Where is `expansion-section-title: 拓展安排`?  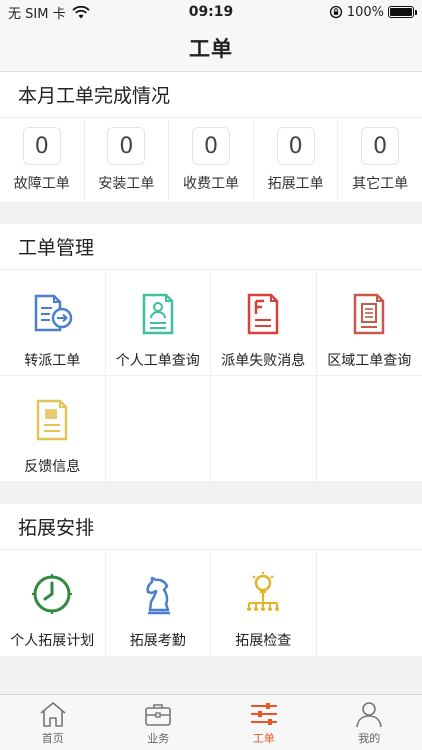 expansion-section-title: 拓展安排 is located at coordinates (211, 527).